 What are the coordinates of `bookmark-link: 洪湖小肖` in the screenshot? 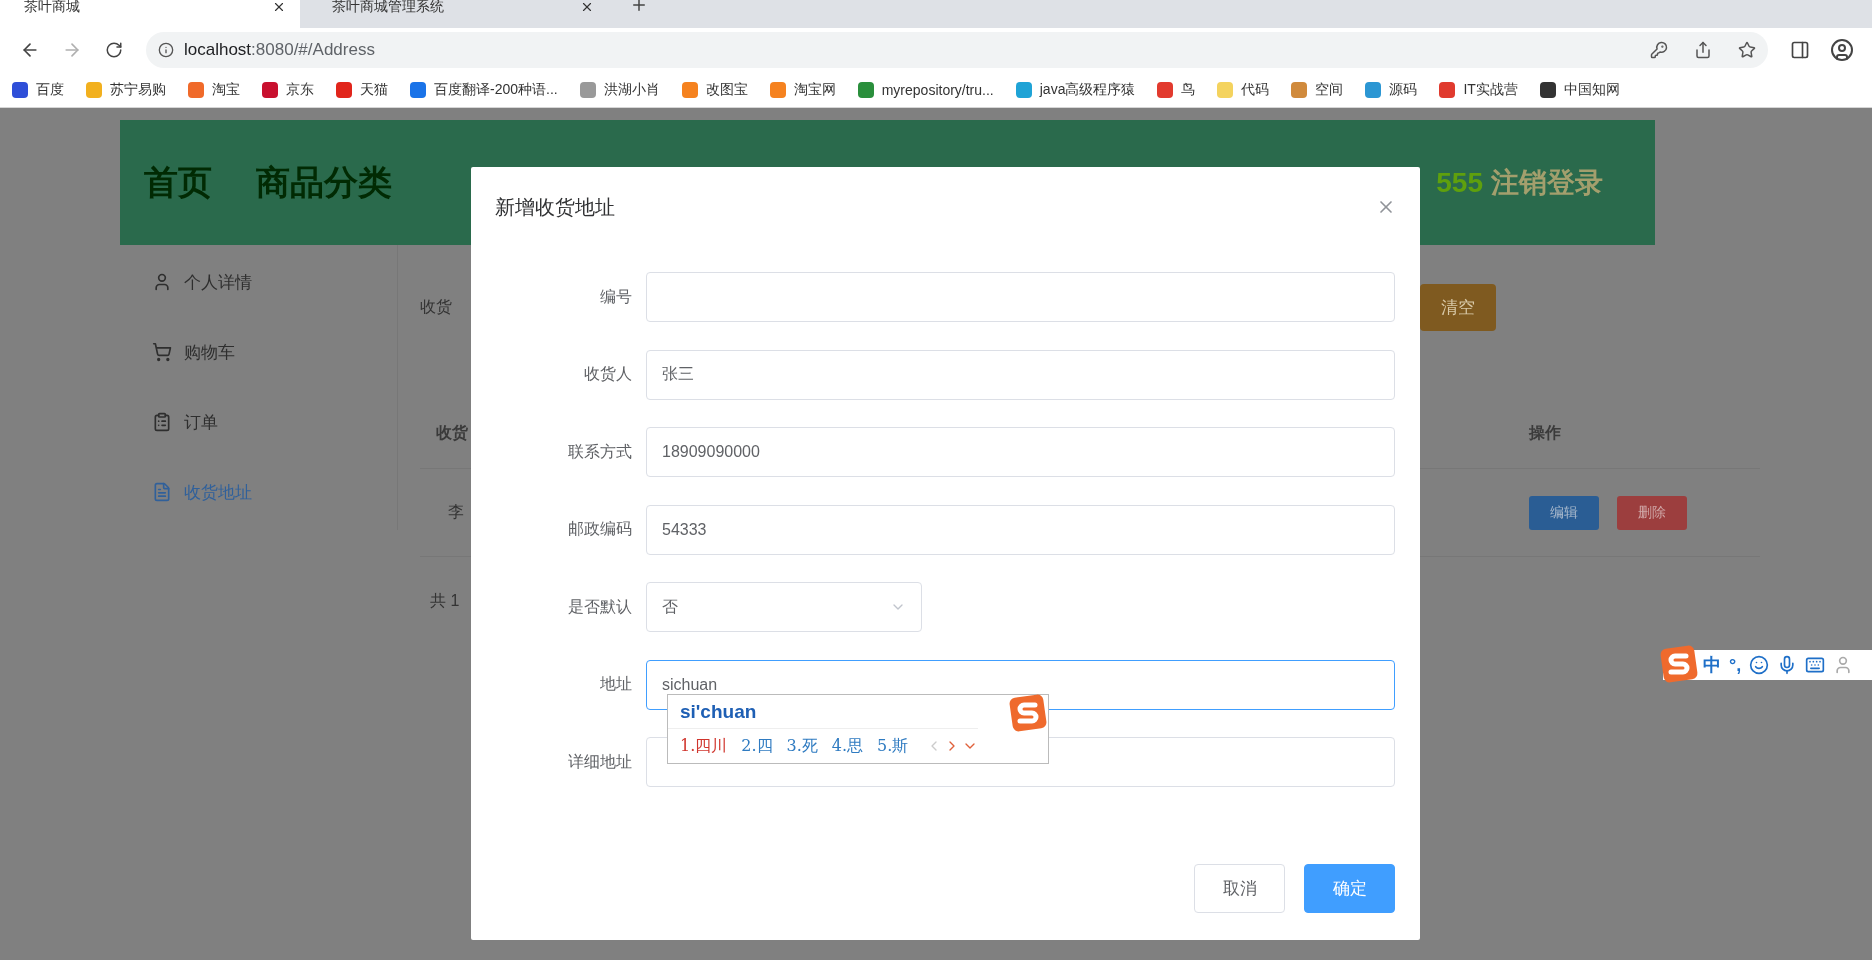 It's located at (619, 89).